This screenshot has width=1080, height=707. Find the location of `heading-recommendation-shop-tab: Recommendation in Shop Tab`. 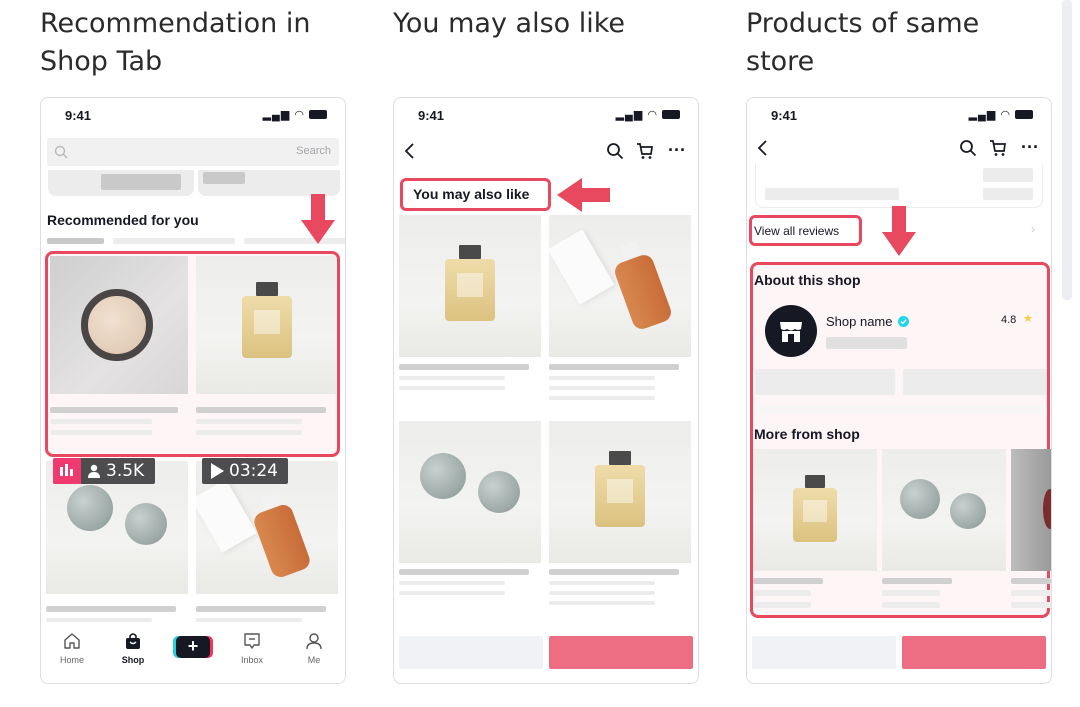

heading-recommendation-shop-tab: Recommendation in Shop Tab is located at coordinates (175, 42).